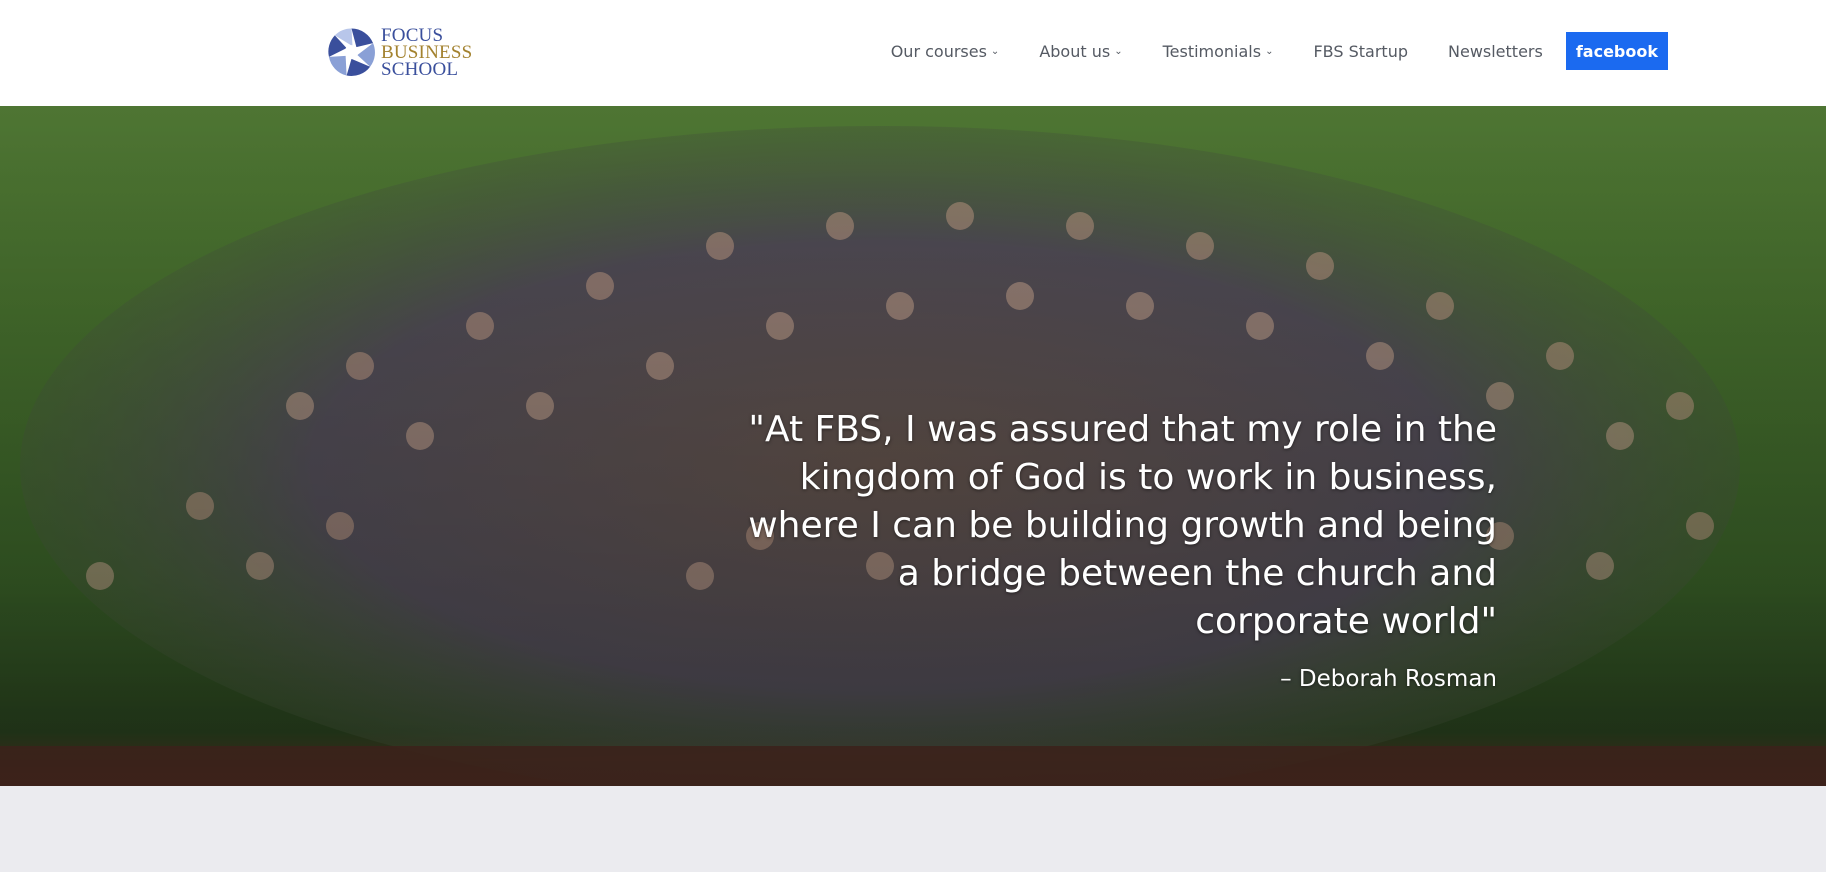  I want to click on nav-item-our-courses: Our courses ⌄, so click(945, 51).